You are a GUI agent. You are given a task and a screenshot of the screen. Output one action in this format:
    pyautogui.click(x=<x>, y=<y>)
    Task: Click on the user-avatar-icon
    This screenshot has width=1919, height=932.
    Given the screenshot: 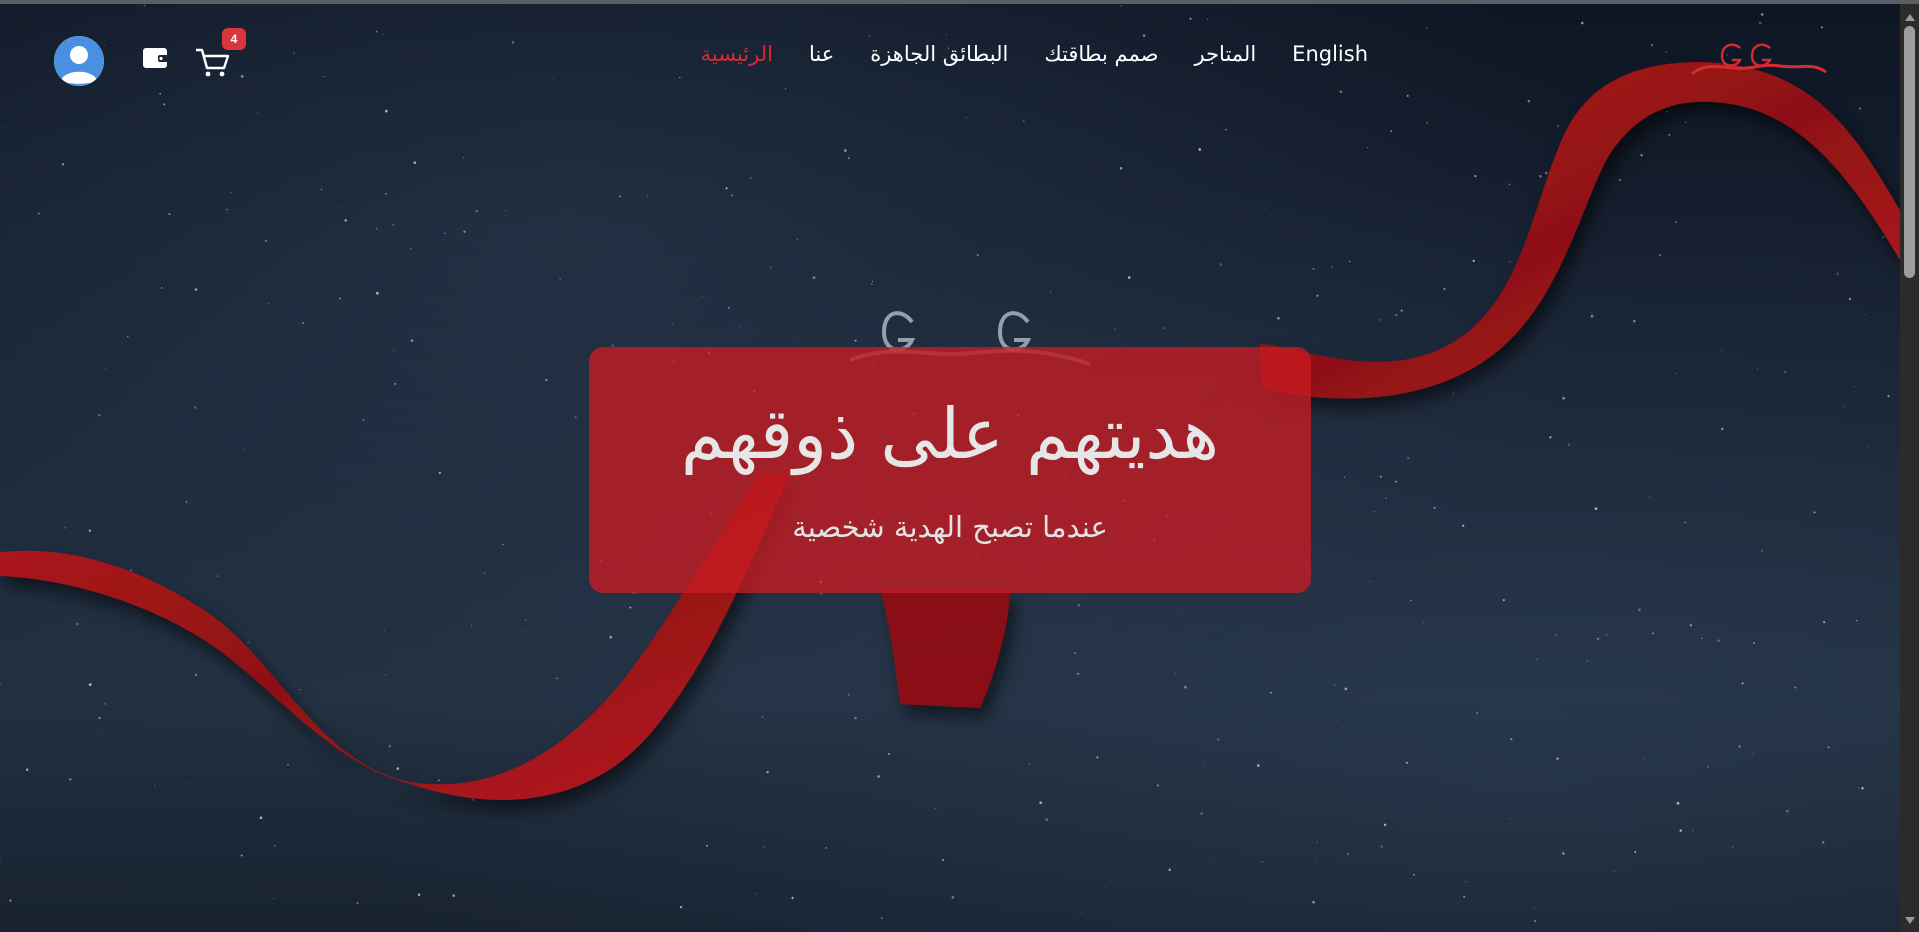 What is the action you would take?
    pyautogui.click(x=79, y=61)
    